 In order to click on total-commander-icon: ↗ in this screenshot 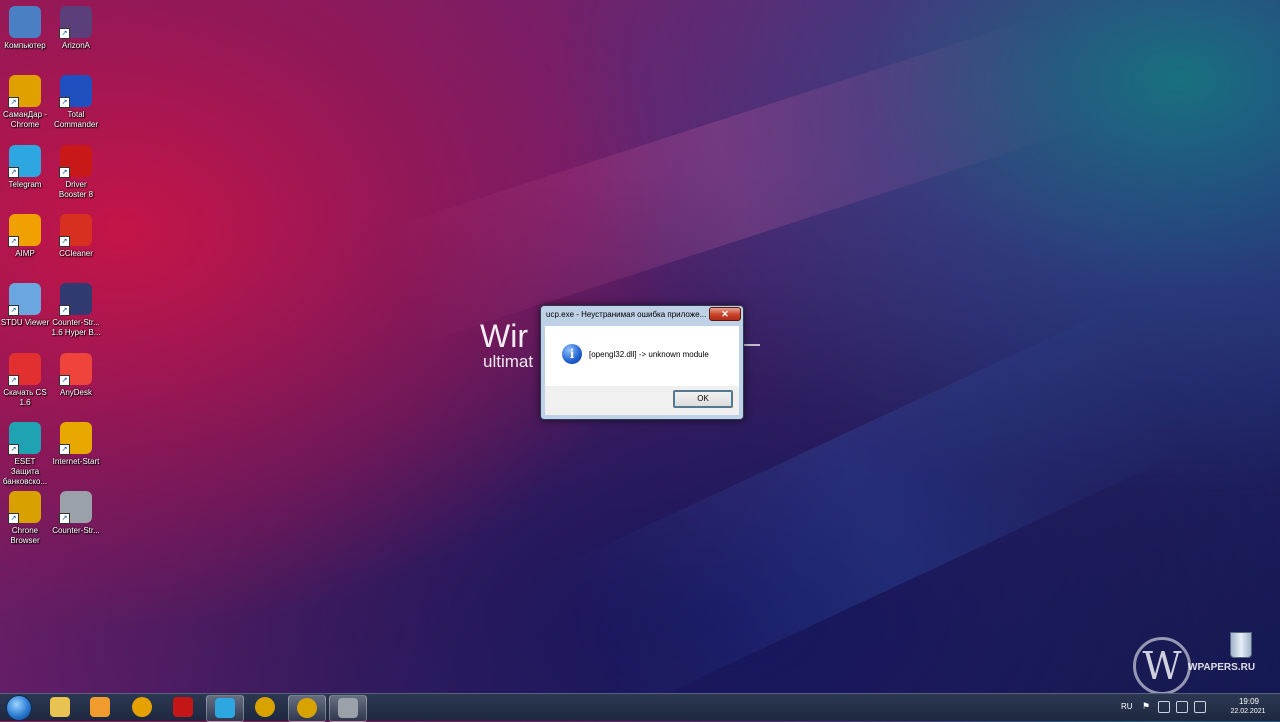, I will do `click(75, 92)`.